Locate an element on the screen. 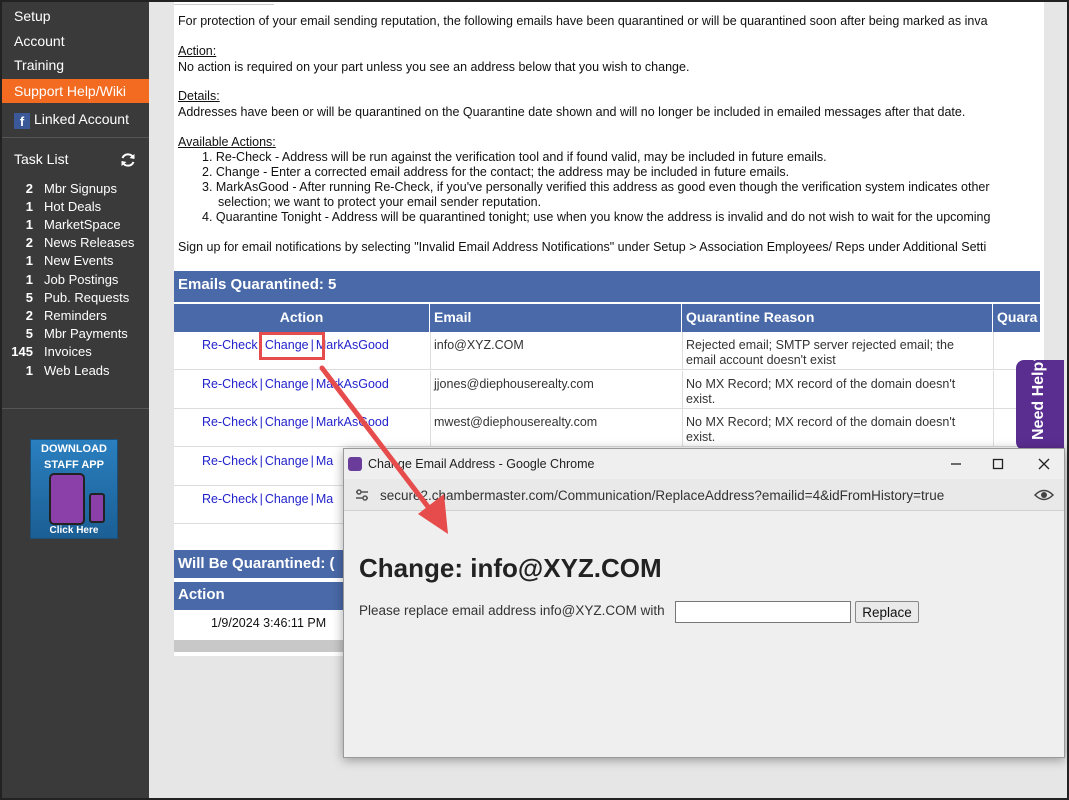  task-label: New Events is located at coordinates (79, 260).